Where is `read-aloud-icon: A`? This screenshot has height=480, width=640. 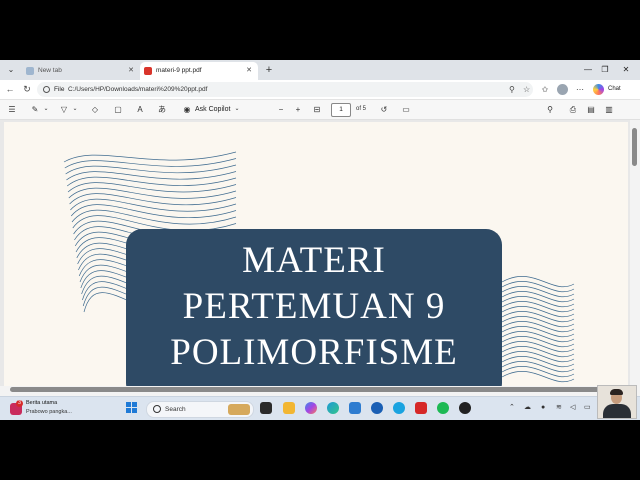 read-aloud-icon: A is located at coordinates (140, 109).